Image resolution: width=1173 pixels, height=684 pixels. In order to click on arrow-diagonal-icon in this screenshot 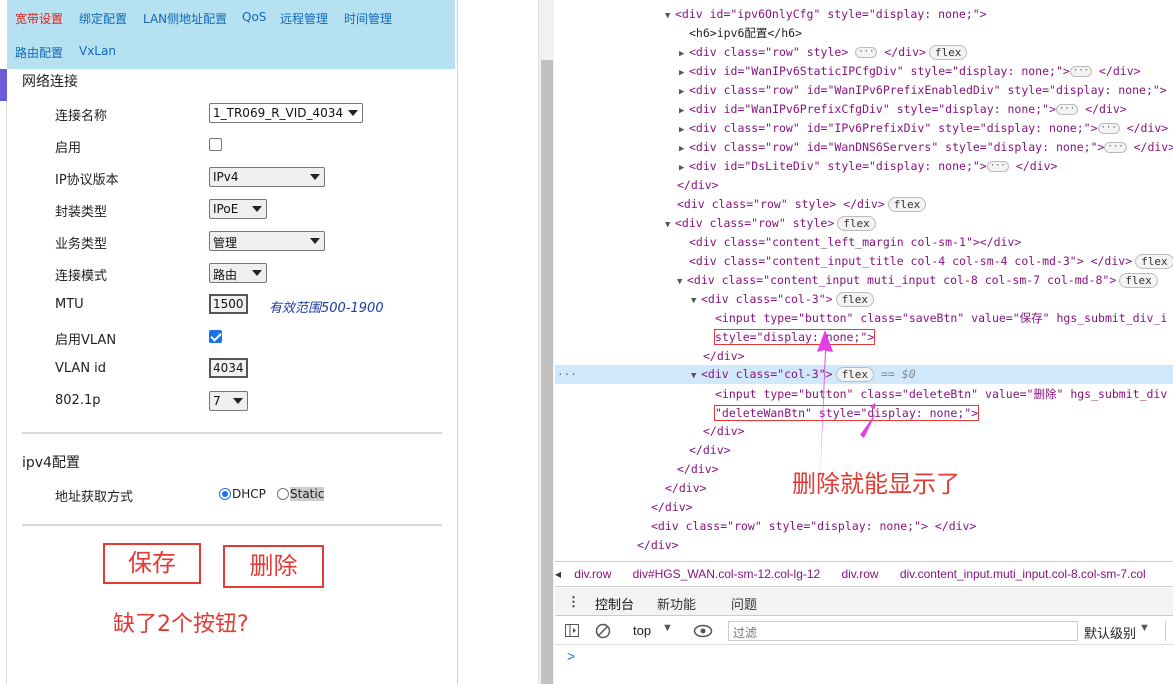, I will do `click(867, 420)`.